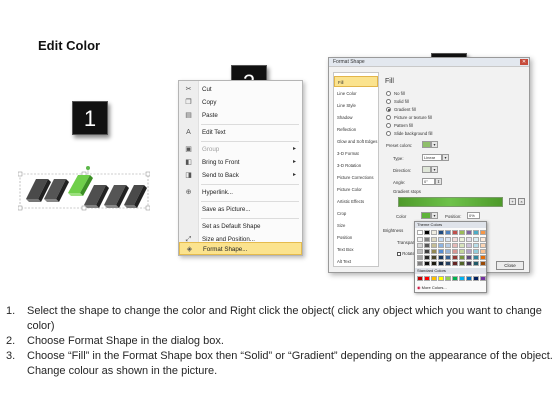  I want to click on menu-item-set-default-shape: Set as Default Shape, so click(240, 226).